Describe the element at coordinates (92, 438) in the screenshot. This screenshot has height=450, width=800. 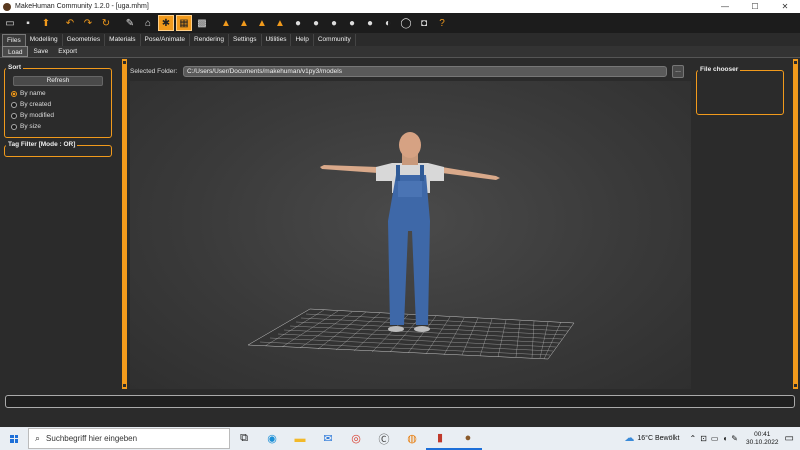
I see `search-placeholder: Suchbegriff hier eingeben` at that location.